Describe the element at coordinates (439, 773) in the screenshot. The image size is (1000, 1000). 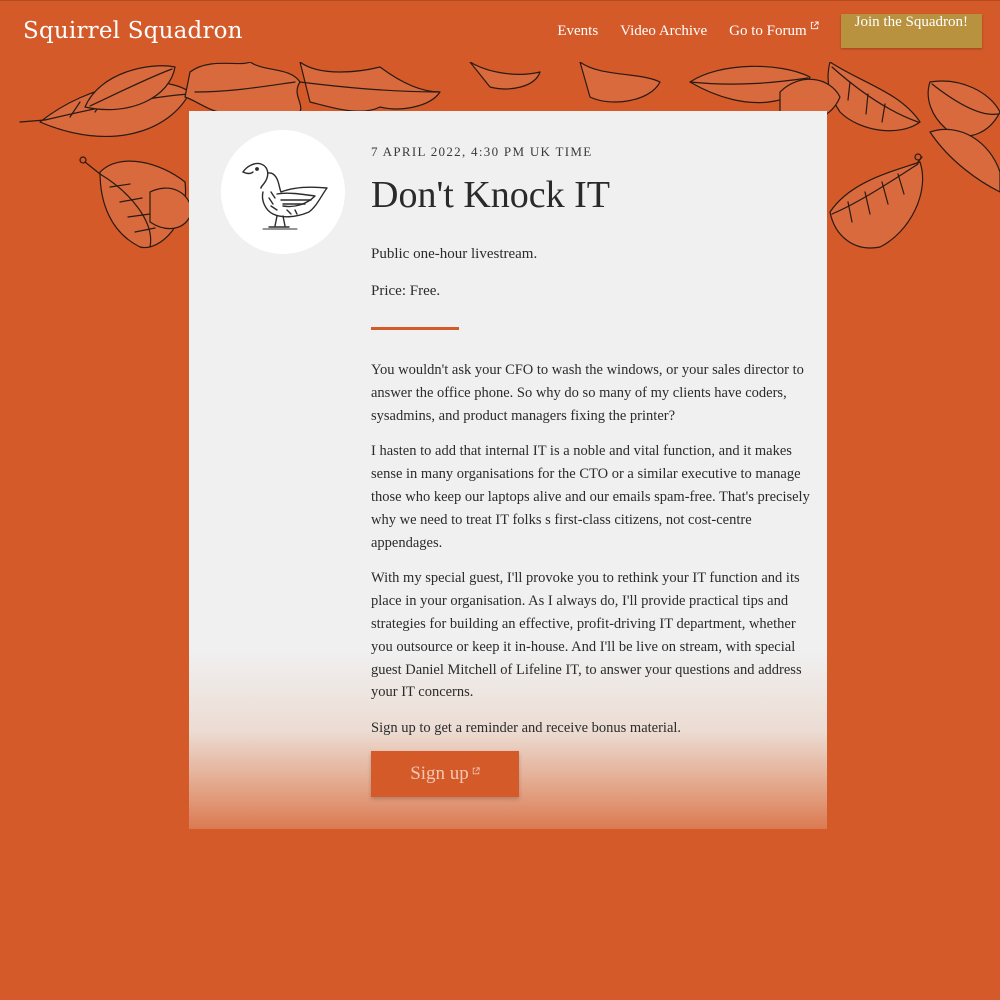
I see `sign-up-label: Sign up` at that location.